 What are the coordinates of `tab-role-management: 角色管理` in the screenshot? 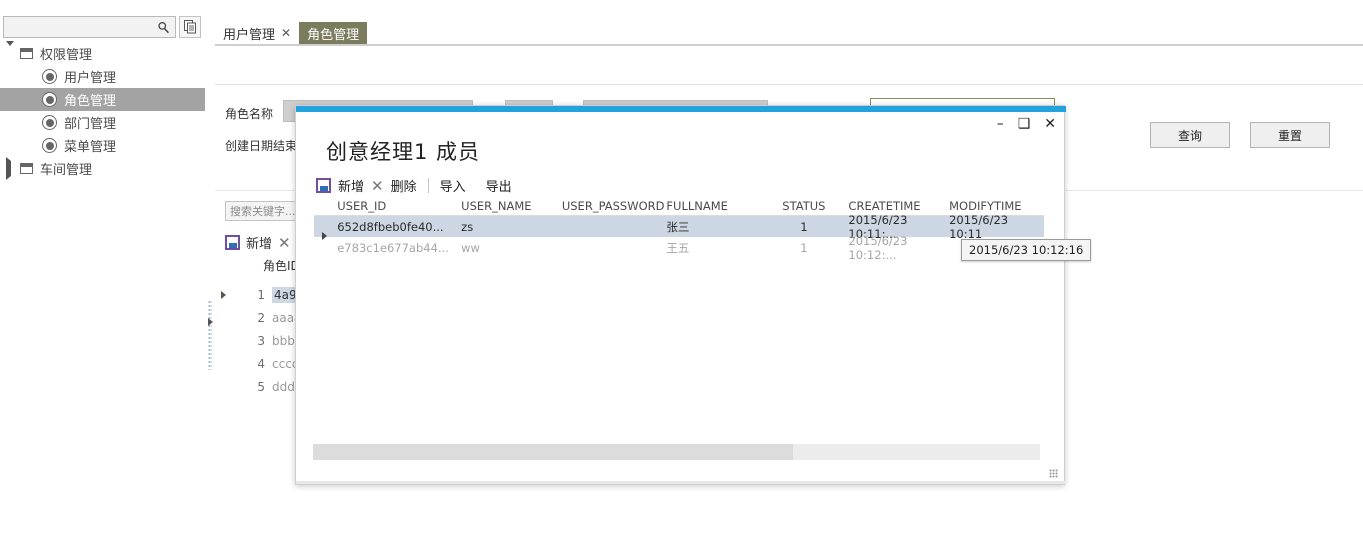 It's located at (333, 33).